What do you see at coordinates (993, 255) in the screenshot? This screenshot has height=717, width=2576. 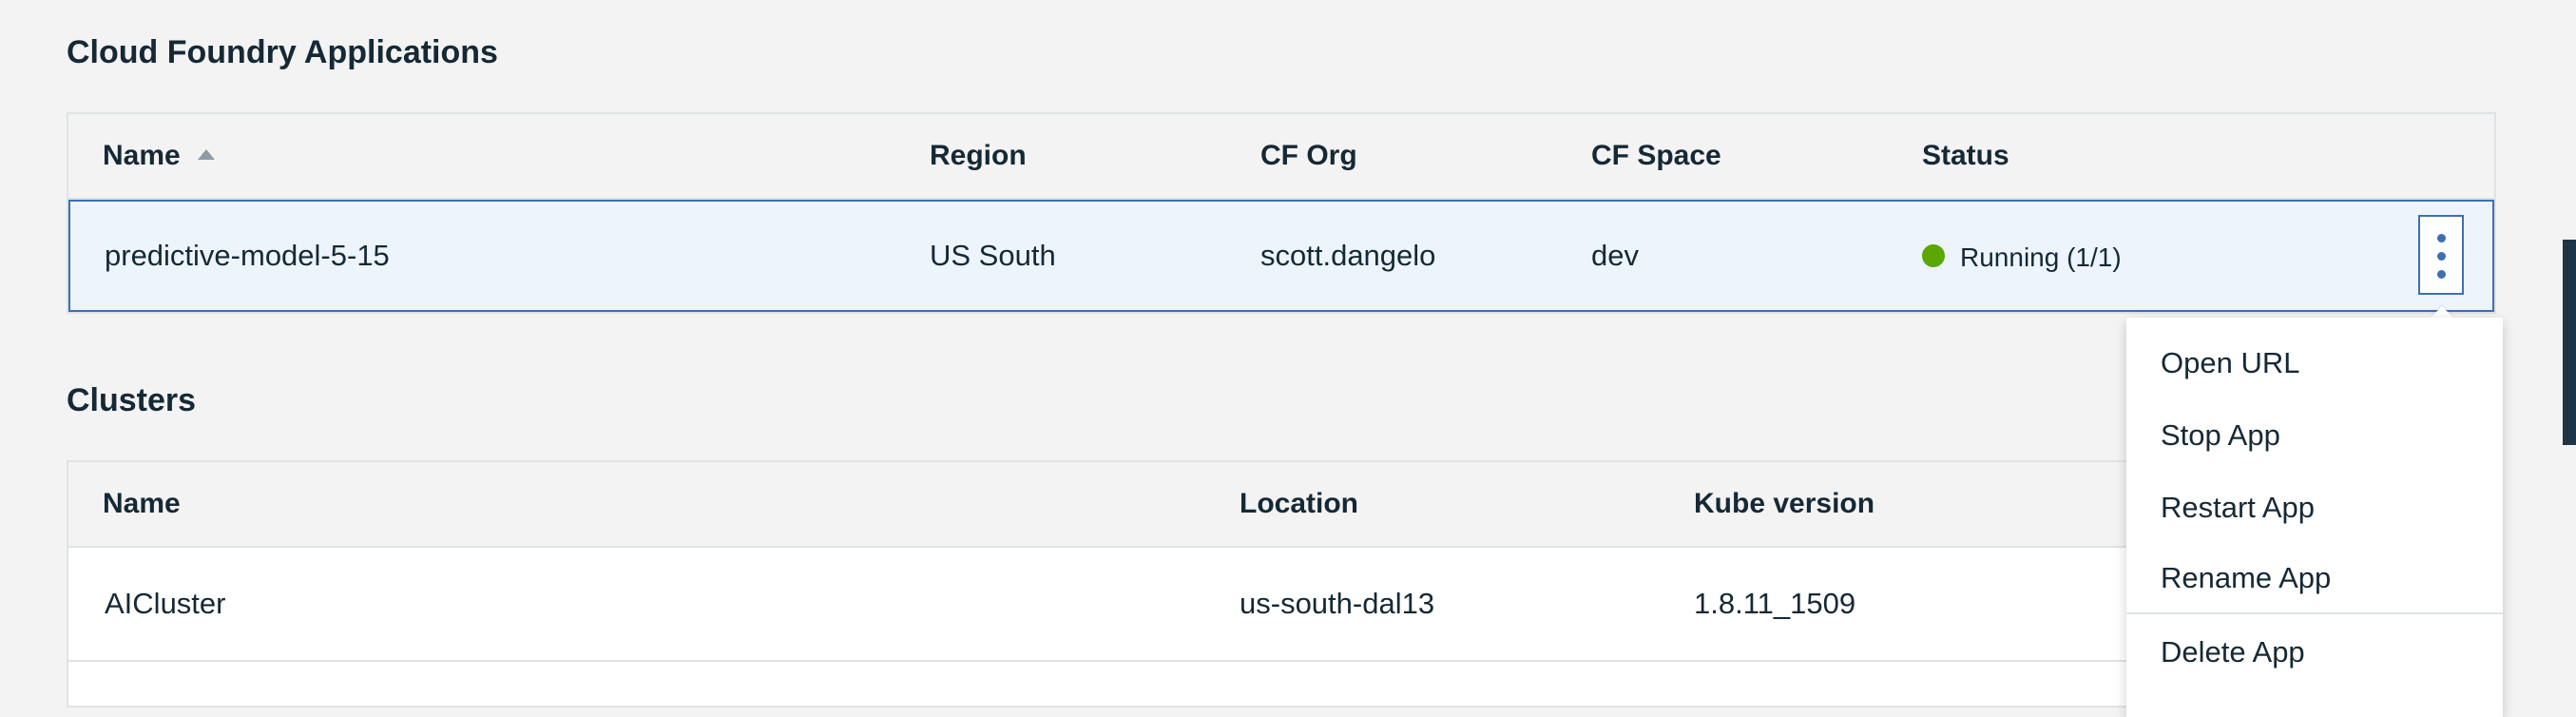 I see `region-cell: US South` at bounding box center [993, 255].